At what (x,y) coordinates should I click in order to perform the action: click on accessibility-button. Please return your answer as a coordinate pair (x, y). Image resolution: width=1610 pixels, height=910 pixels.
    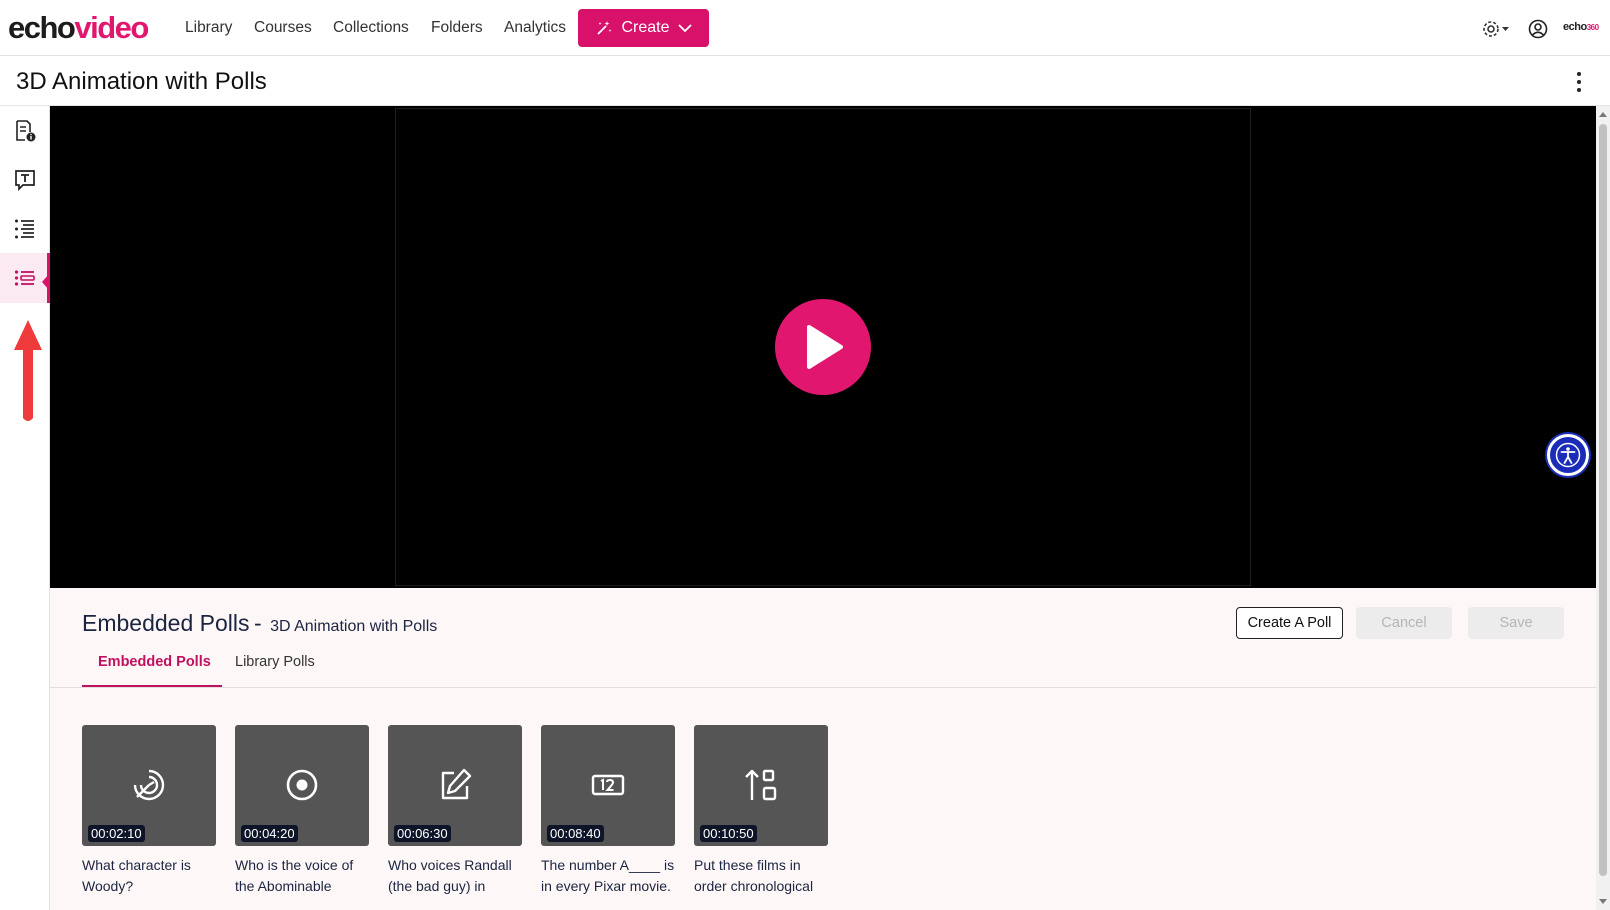
    Looking at the image, I should click on (1568, 455).